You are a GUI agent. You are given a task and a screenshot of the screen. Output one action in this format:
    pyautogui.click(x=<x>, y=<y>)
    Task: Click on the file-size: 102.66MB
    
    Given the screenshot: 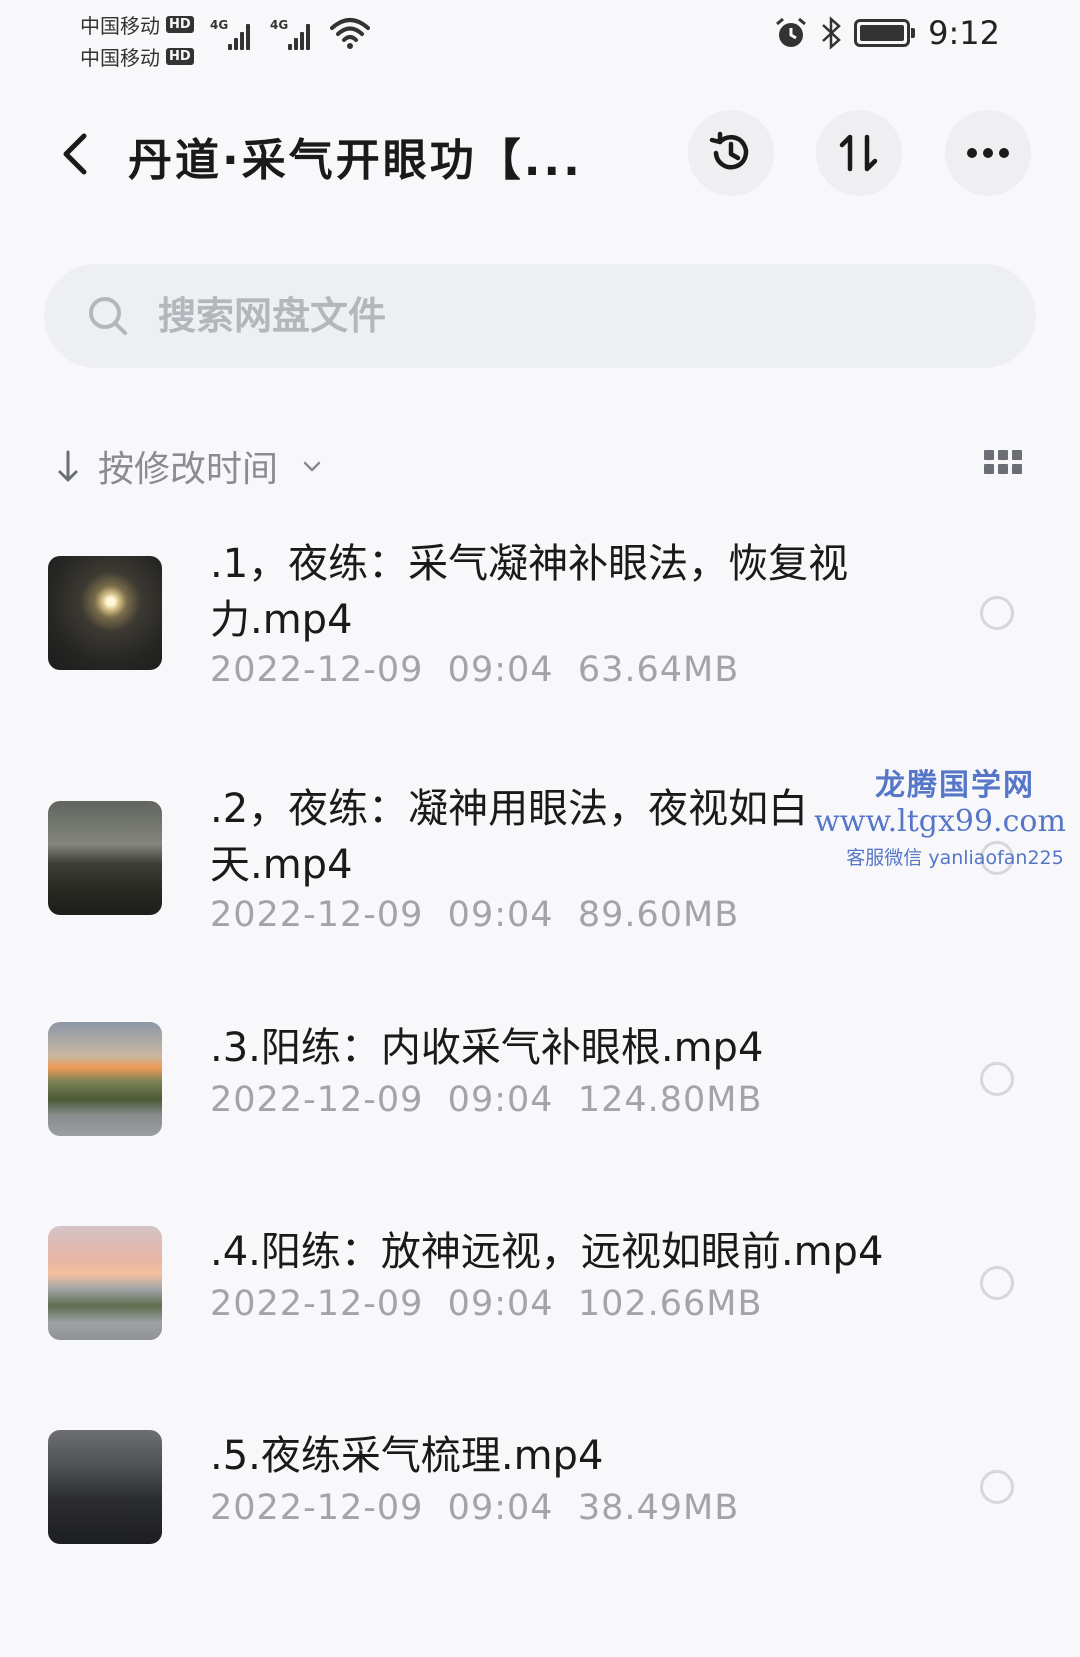 What is the action you would take?
    pyautogui.click(x=670, y=1304)
    